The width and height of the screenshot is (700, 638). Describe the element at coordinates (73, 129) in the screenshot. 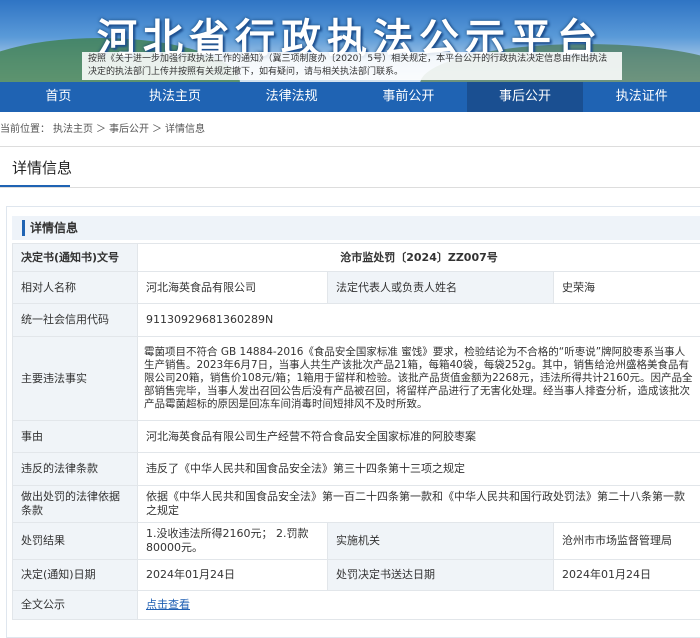

I see `breadcrumb-enforcement-home: 执法主页` at that location.